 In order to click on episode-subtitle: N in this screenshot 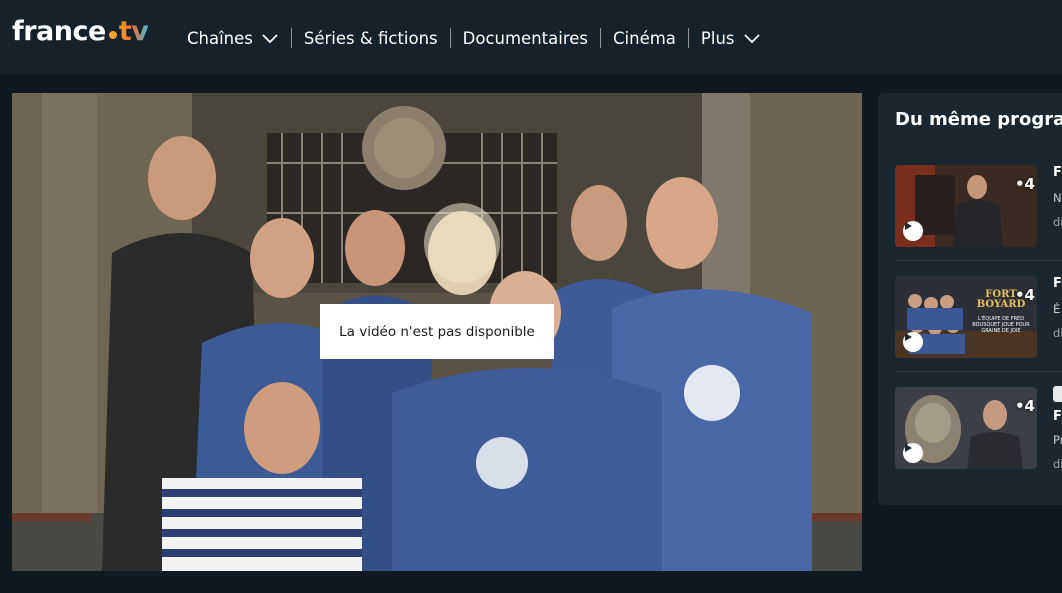, I will do `click(1057, 198)`.